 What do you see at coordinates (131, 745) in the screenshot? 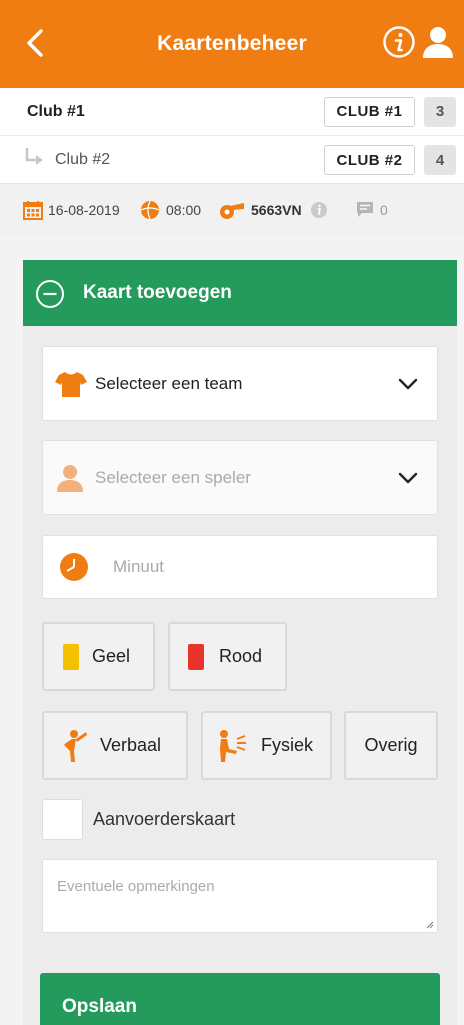
I see `verbal-label: Verbaal` at bounding box center [131, 745].